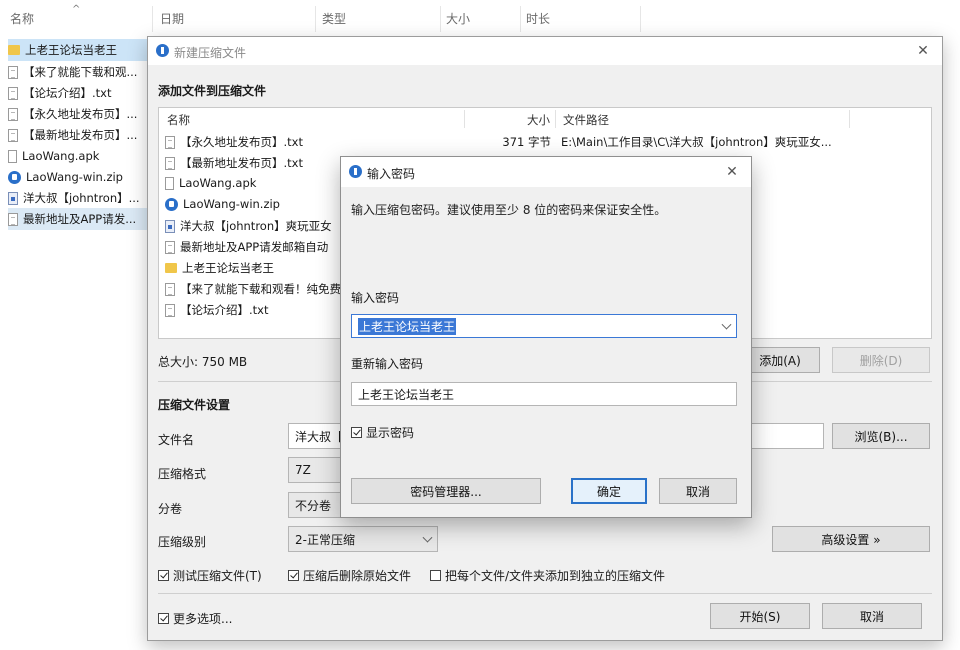 The width and height of the screenshot is (960, 650). Describe the element at coordinates (303, 470) in the screenshot. I see `format-value: 7Z` at that location.